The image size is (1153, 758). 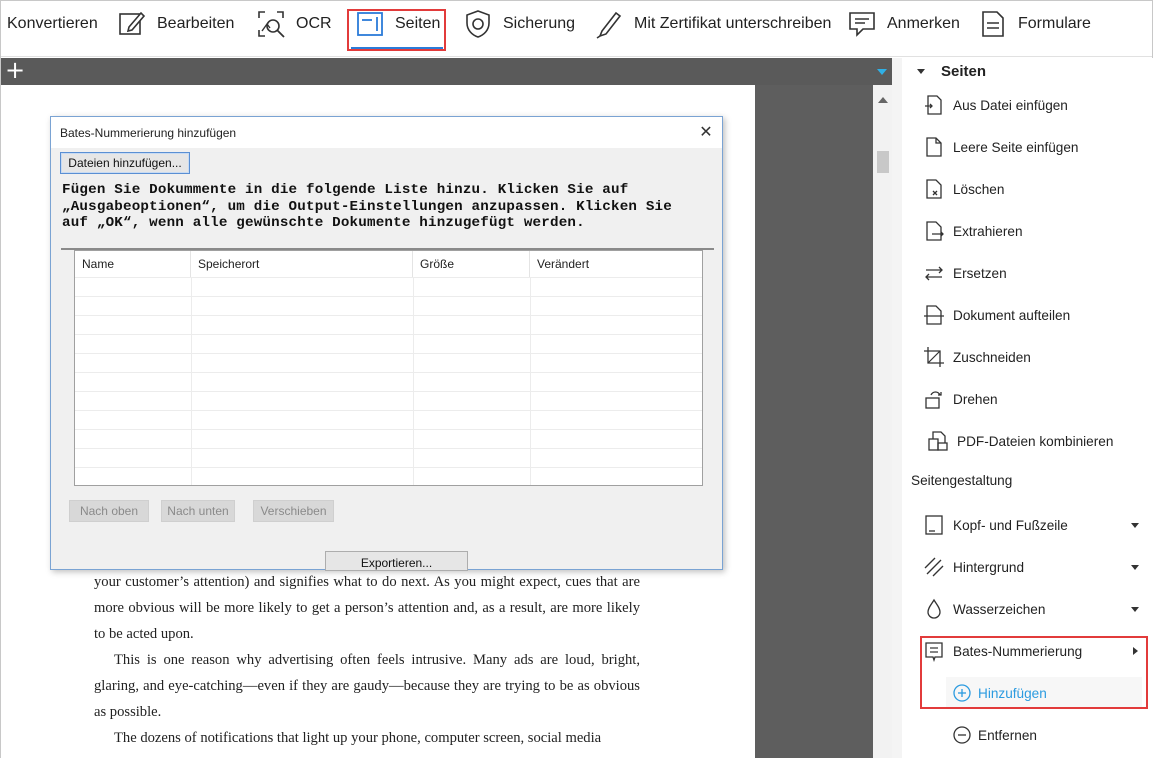 I want to click on panel-item-bates-numbering: Bates-Nummerierung, so click(x=1002, y=651).